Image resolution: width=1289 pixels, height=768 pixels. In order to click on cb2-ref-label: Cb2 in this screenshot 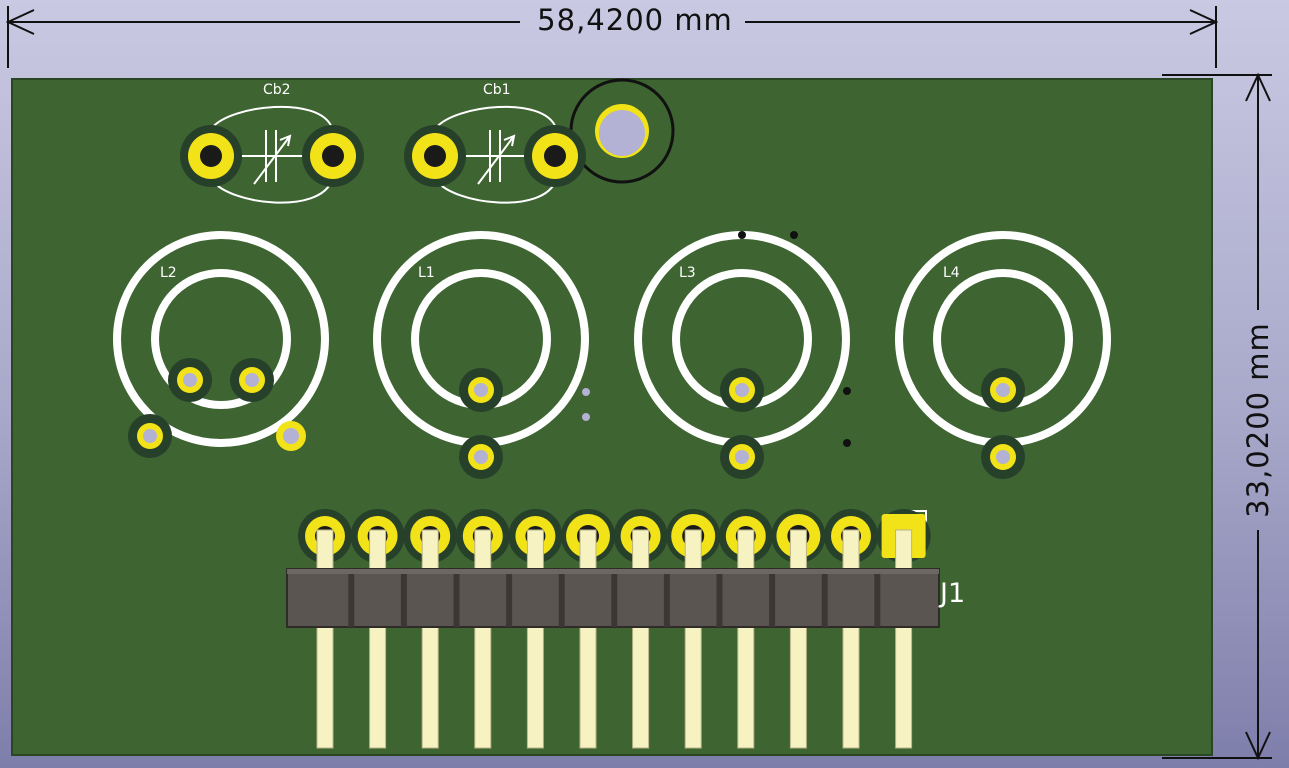, I will do `click(277, 90)`.